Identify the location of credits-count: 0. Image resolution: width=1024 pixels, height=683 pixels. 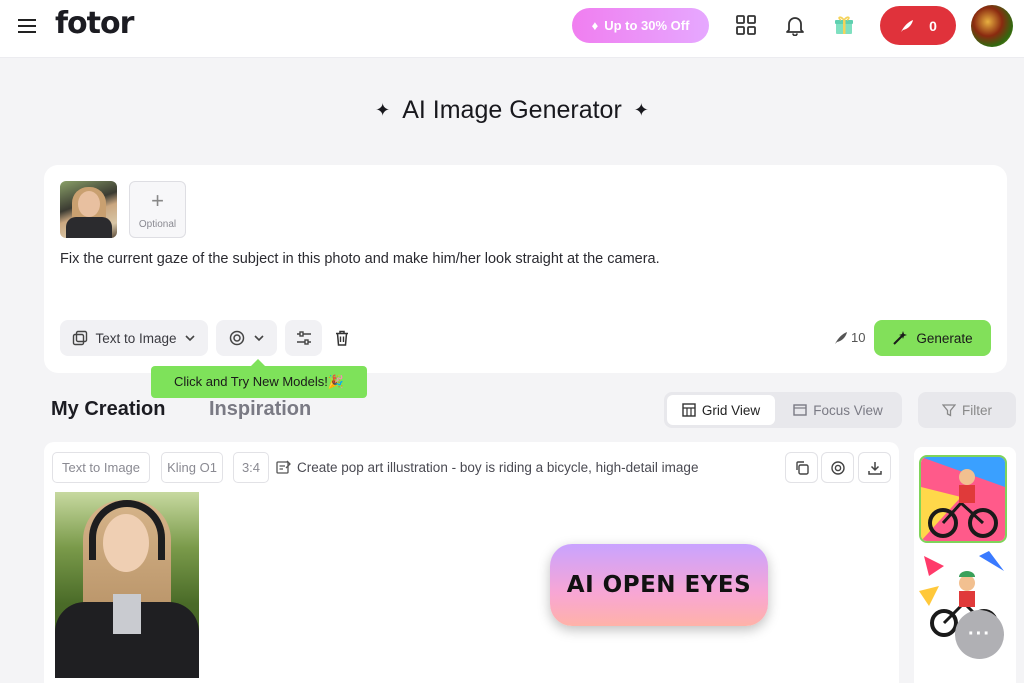
(933, 25).